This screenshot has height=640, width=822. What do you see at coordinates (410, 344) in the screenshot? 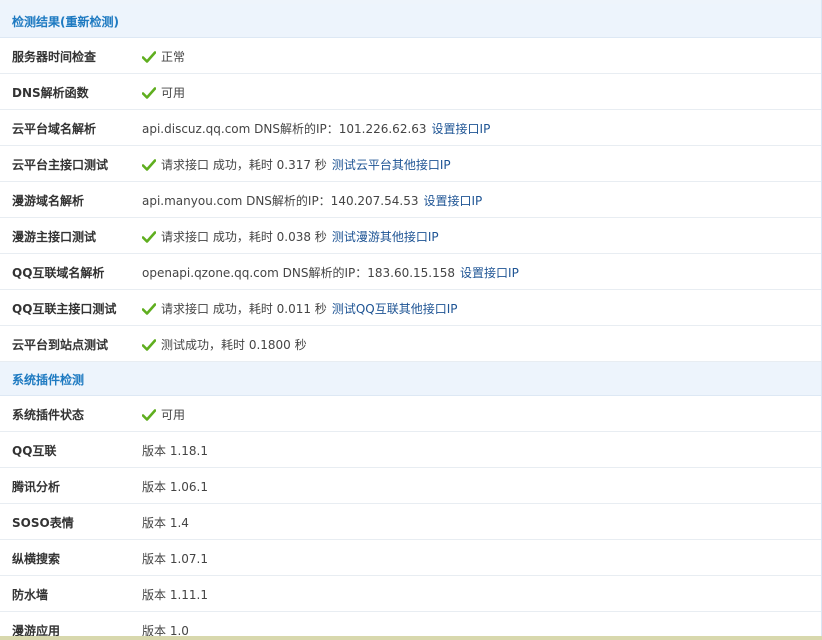
I see `table-row: 云平台到站点测试 测试成功，耗时 0.1800 秒` at bounding box center [410, 344].